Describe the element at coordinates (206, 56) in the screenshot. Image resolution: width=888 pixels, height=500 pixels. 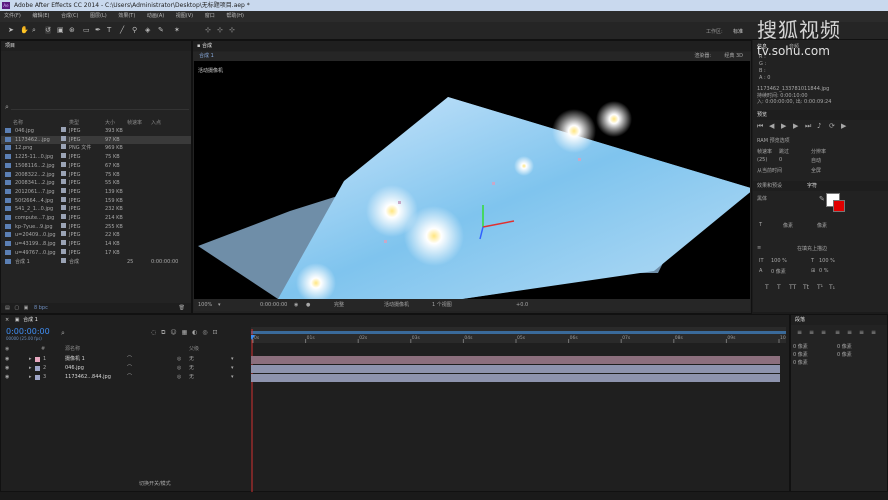
I see `comp-name-tab: 合成 1` at that location.